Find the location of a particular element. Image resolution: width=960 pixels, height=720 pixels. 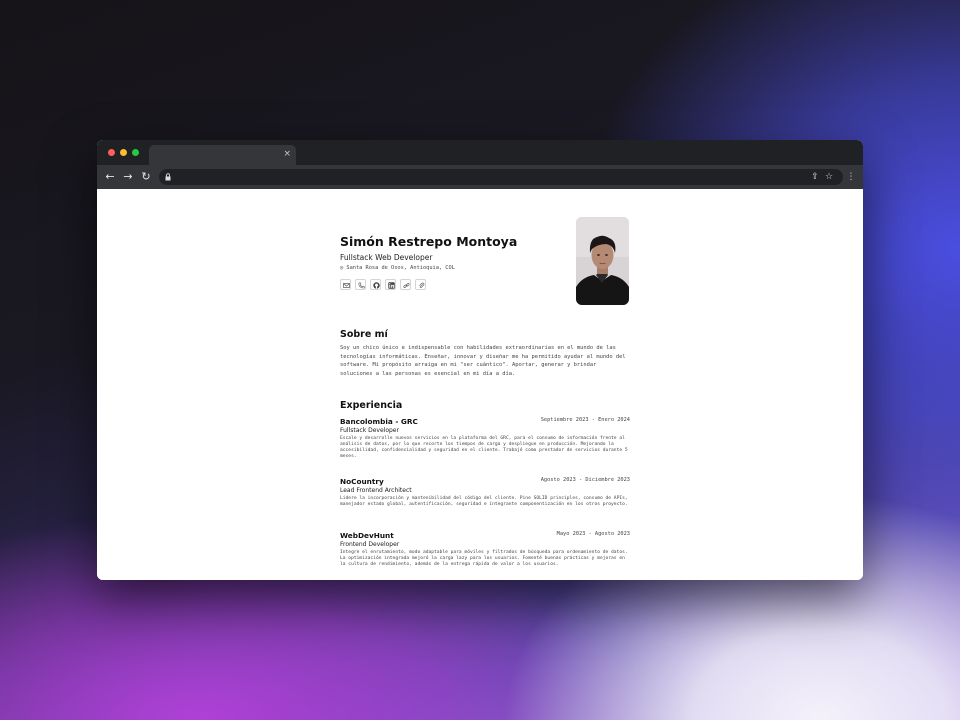

linkedin-icon is located at coordinates (390, 284).